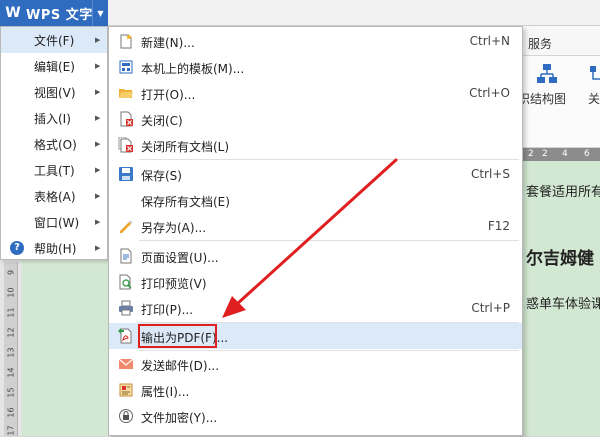 This screenshot has width=600, height=437. What do you see at coordinates (565, 154) in the screenshot?
I see `ruler-number: 4` at bounding box center [565, 154].